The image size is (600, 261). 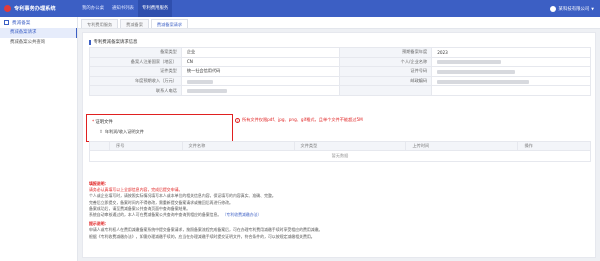 What do you see at coordinates (260, 62) in the screenshot?
I see `field-value: CN` at bounding box center [260, 62].